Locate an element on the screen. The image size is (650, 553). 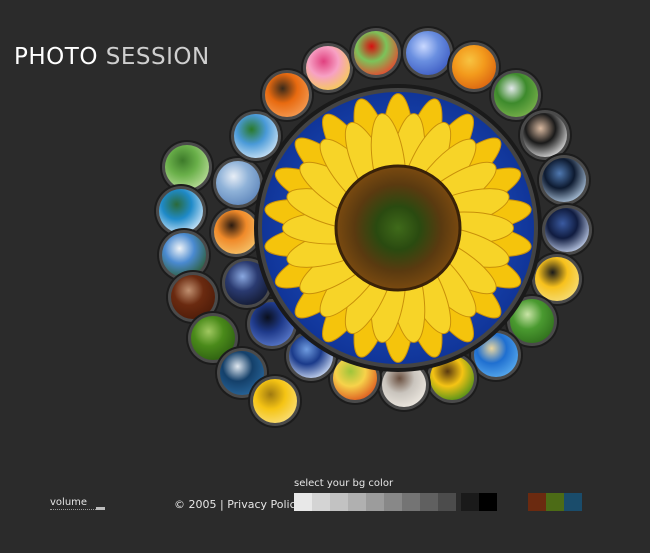
thumbnail-bridge-night is located at coordinates (567, 230).